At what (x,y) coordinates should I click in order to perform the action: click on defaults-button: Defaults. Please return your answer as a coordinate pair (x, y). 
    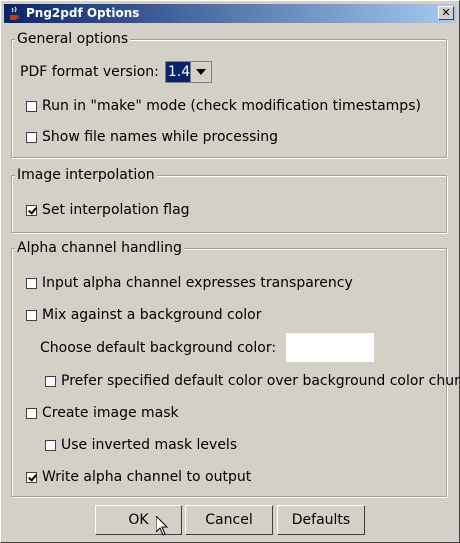
    Looking at the image, I should click on (321, 520).